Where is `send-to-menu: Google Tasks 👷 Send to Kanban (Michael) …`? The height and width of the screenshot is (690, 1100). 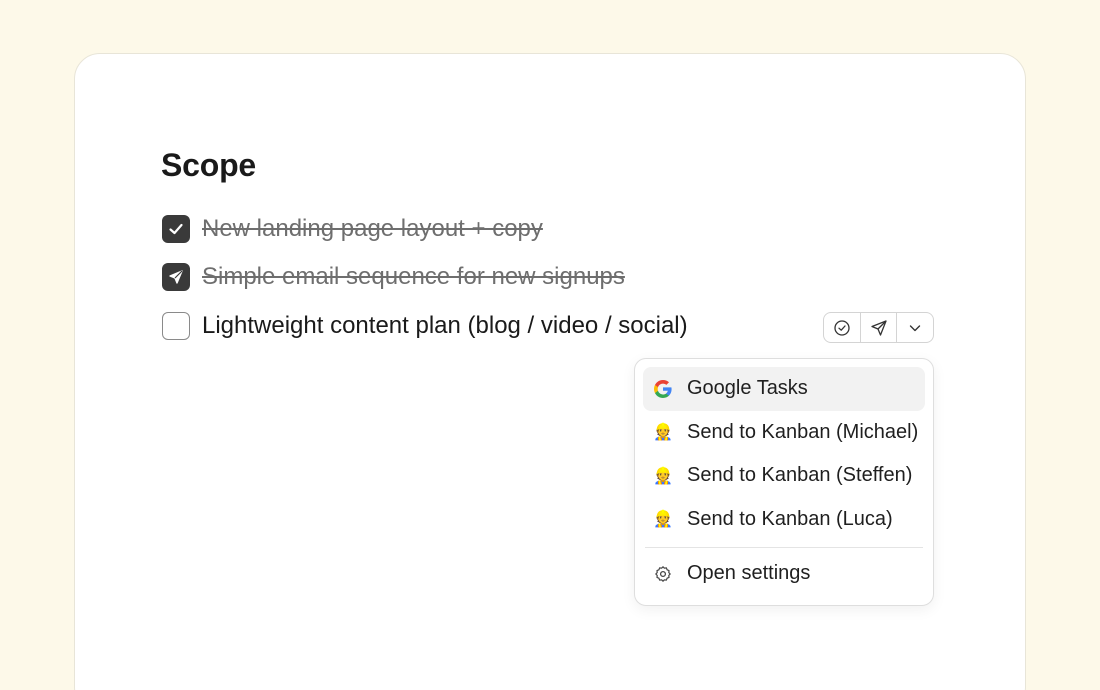 send-to-menu: Google Tasks 👷 Send to Kanban (Michael) … is located at coordinates (784, 482).